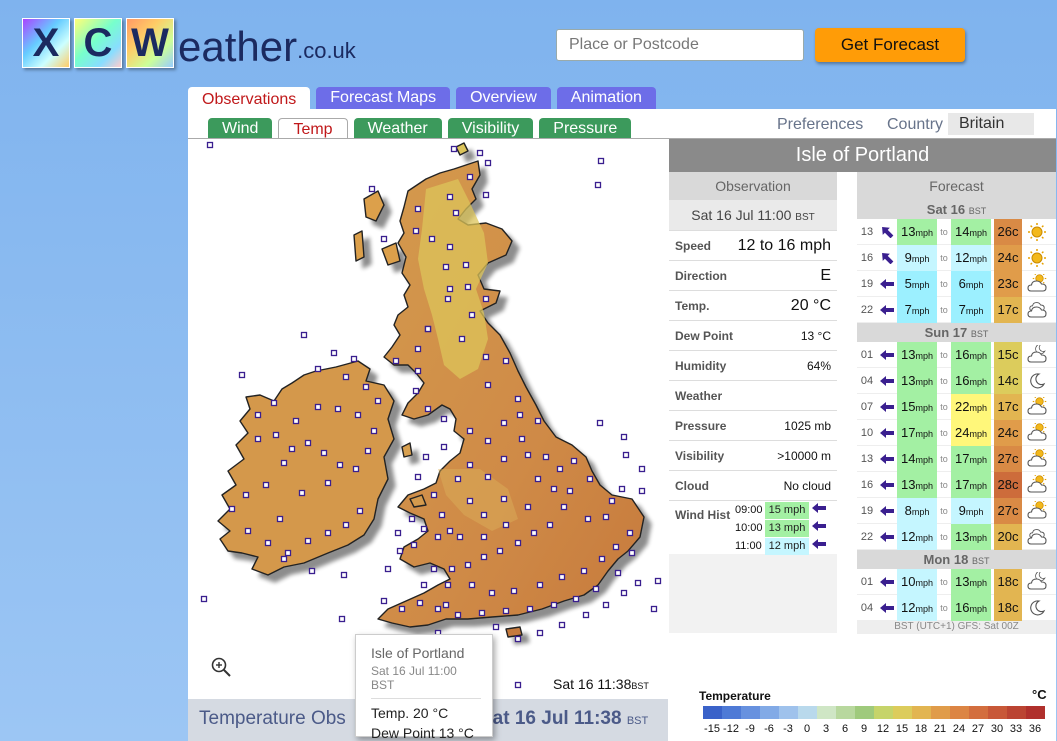 The height and width of the screenshot is (741, 1057). Describe the element at coordinates (680, 45) in the screenshot. I see `place-search-input` at that location.